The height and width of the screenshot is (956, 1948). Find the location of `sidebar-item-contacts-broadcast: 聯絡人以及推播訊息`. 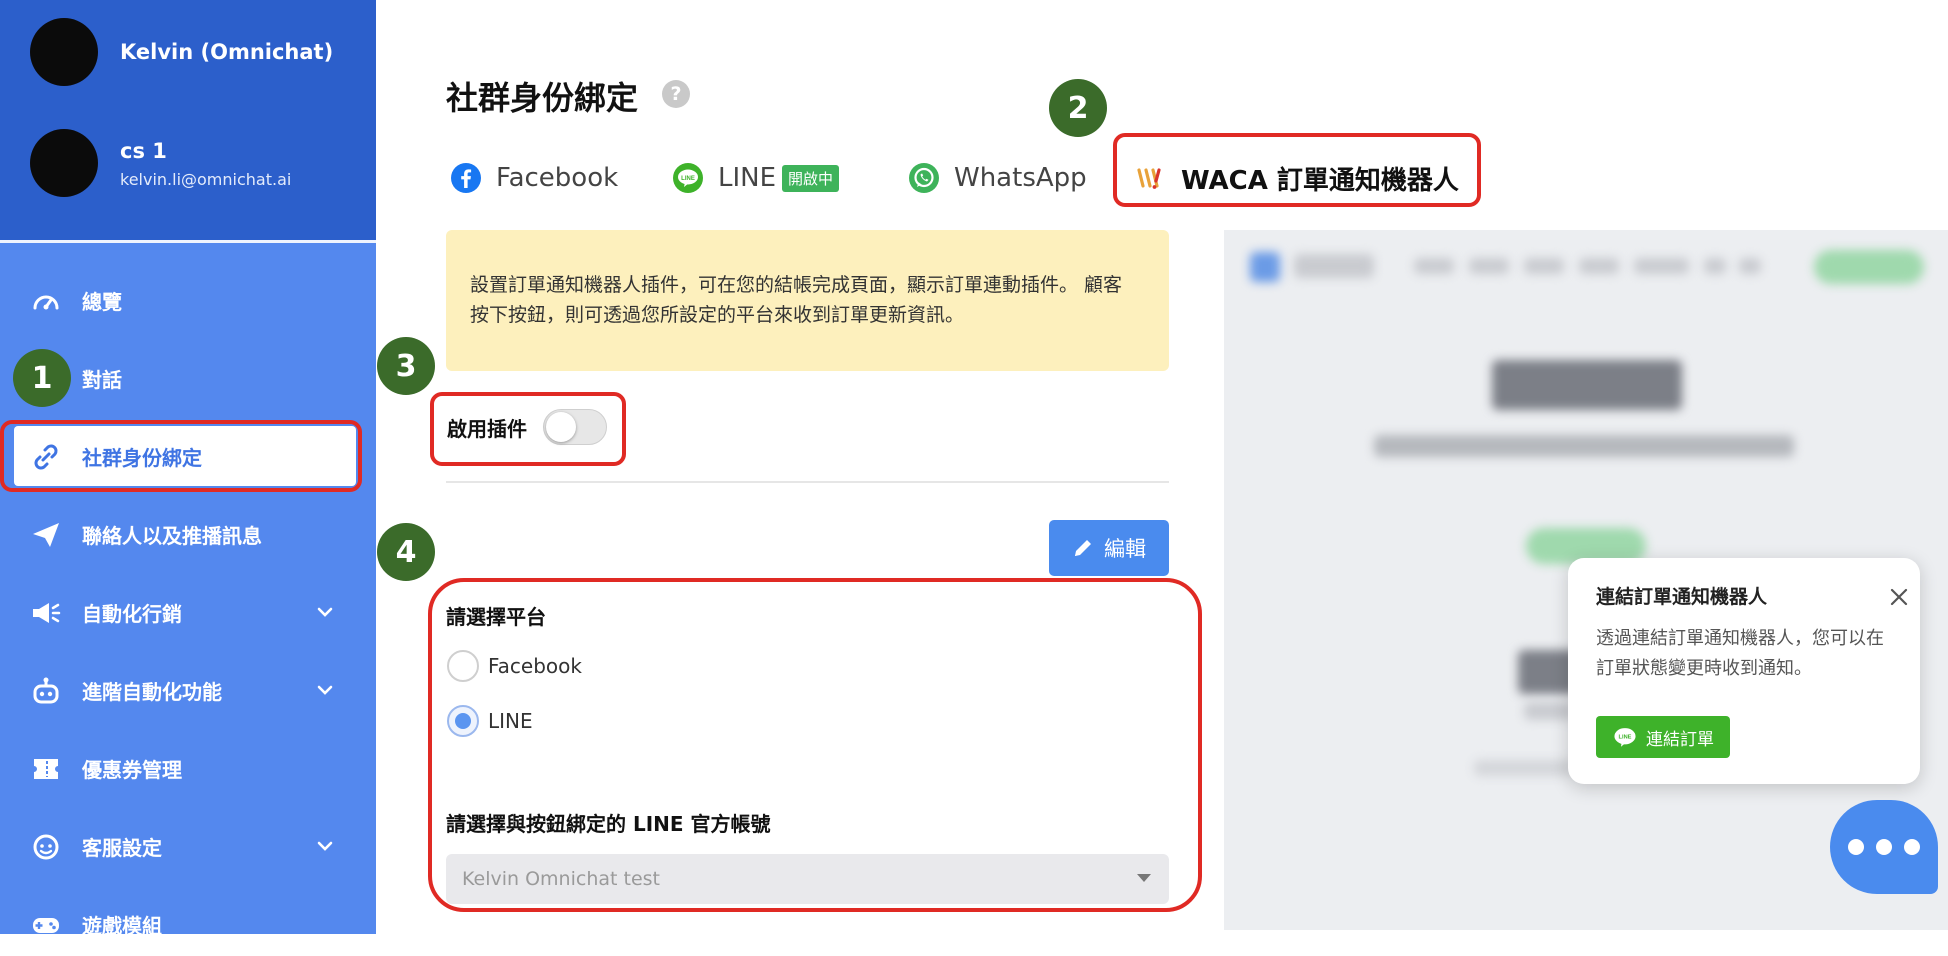

sidebar-item-contacts-broadcast: 聯絡人以及推播訊息 is located at coordinates (188, 534).